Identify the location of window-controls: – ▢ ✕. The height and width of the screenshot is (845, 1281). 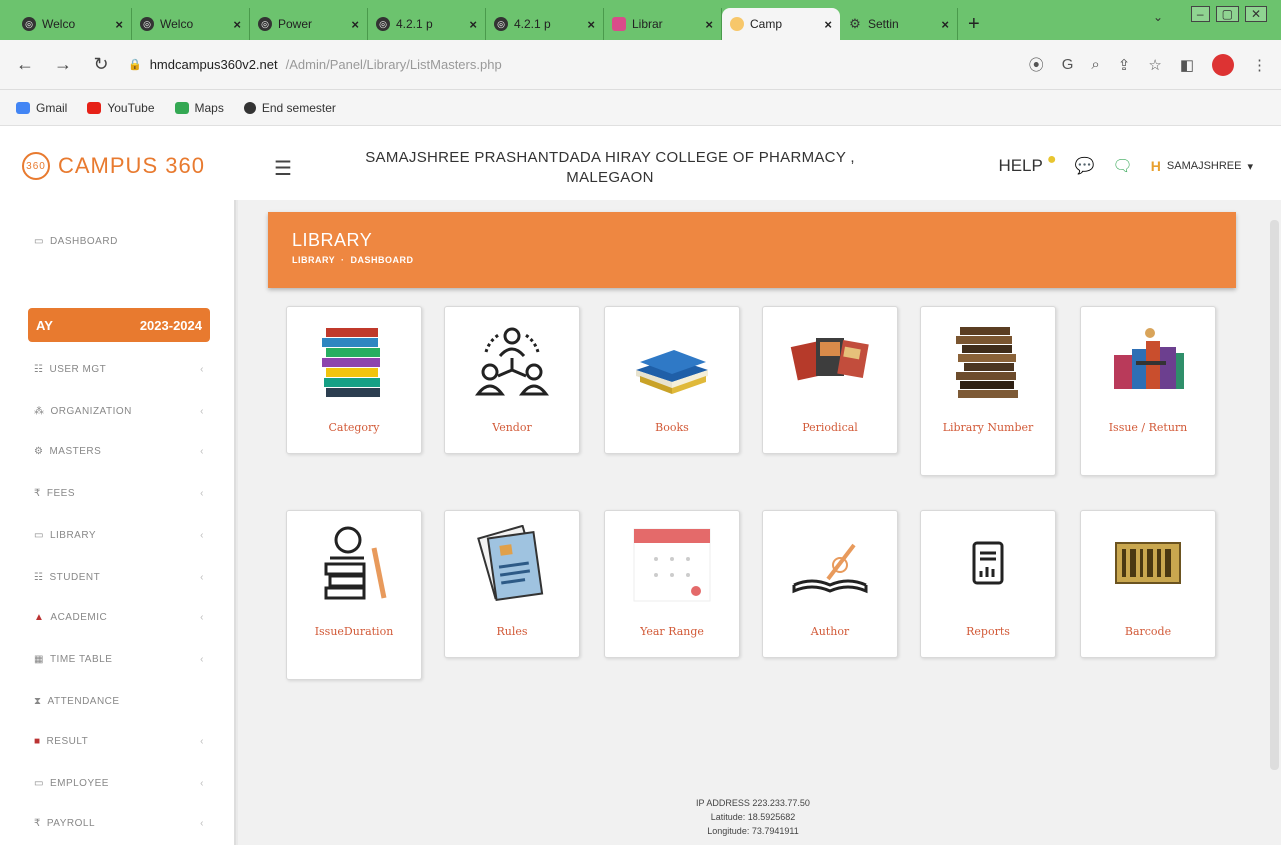
(1228, 14).